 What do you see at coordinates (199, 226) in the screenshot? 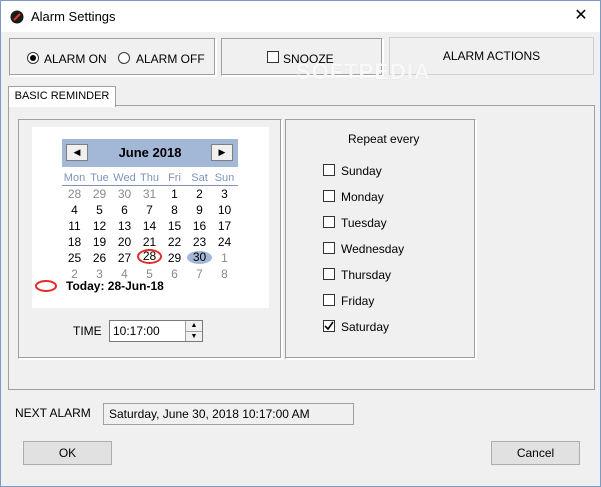
I see `calendar-day: 16` at bounding box center [199, 226].